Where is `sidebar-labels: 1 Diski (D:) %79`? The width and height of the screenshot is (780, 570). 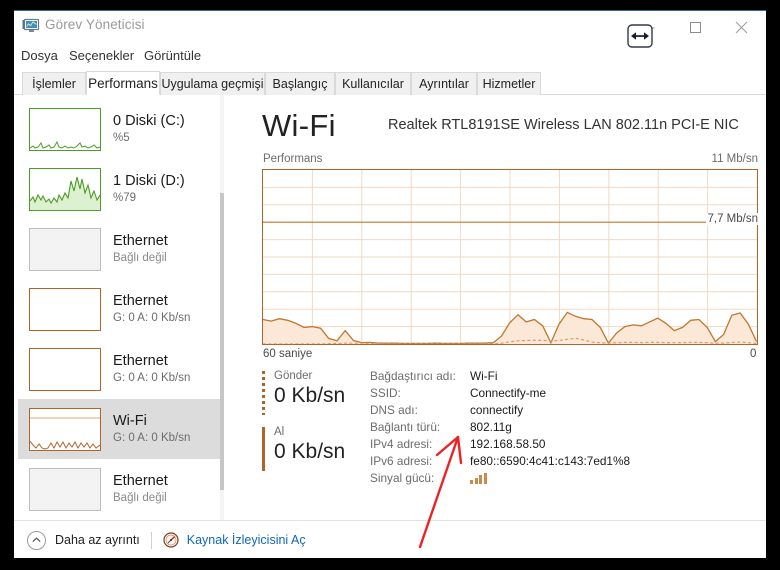
sidebar-labels: 1 Diski (D:) %79 is located at coordinates (149, 188).